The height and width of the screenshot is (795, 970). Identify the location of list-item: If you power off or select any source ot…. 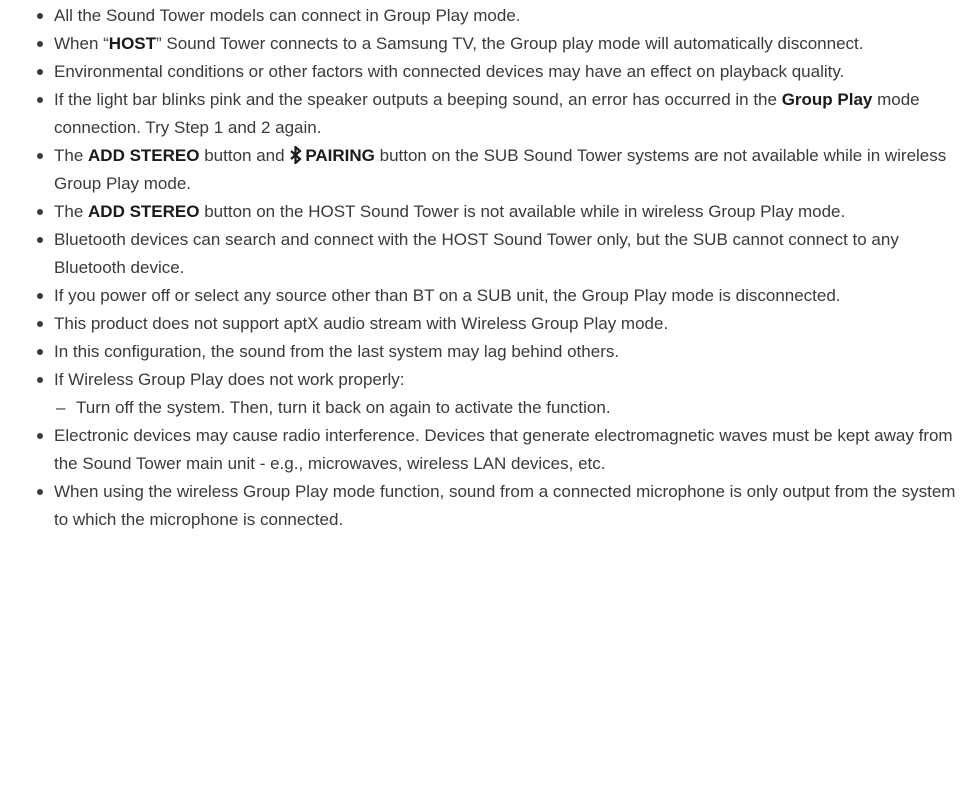
(499, 296).